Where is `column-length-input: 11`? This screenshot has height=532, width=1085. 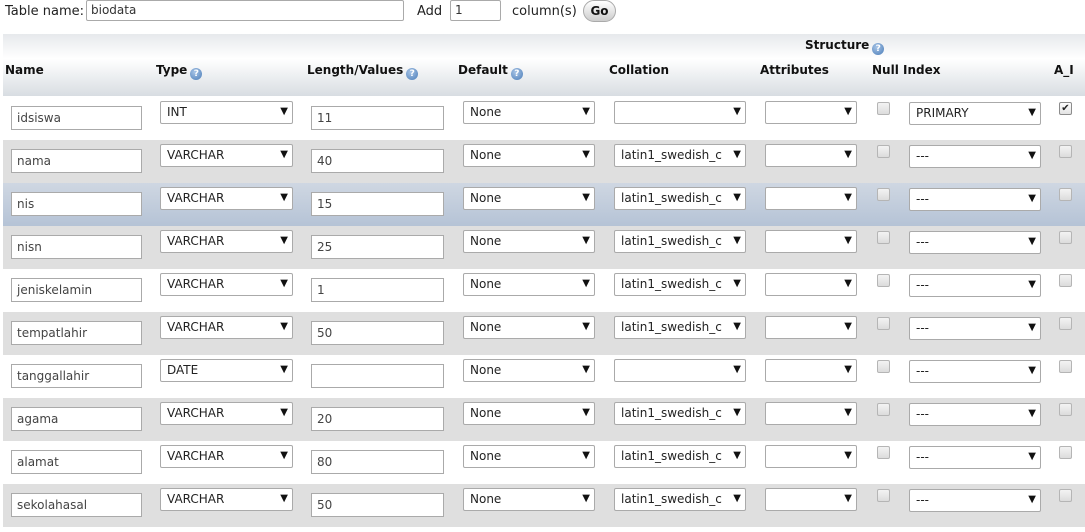
column-length-input: 11 is located at coordinates (377, 118).